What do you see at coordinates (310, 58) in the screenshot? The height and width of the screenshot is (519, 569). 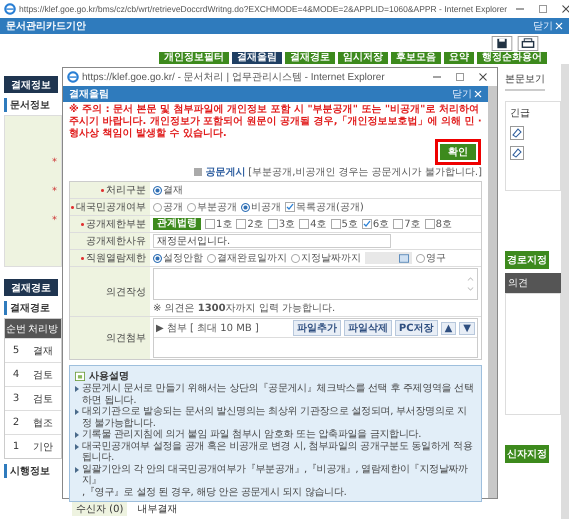 I see `toolbar-button: 결재경로` at bounding box center [310, 58].